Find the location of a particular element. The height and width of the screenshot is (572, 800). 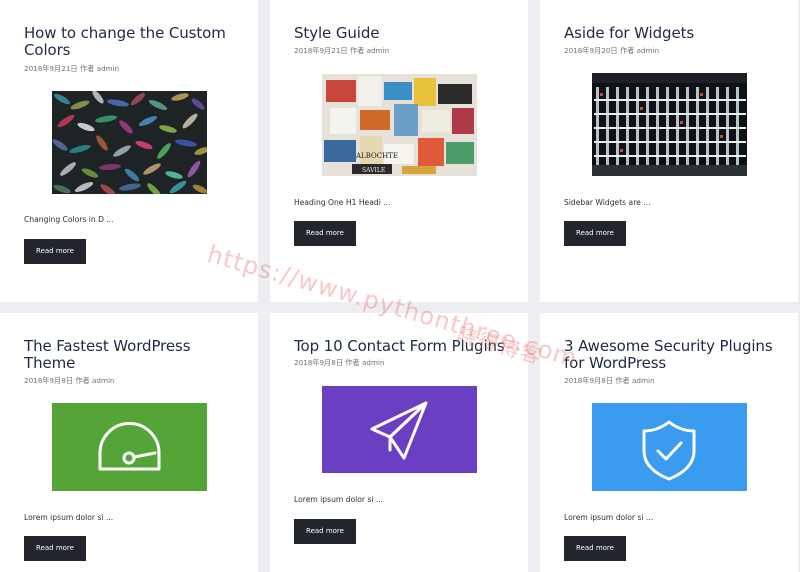

speedometer-icon is located at coordinates (129, 446).